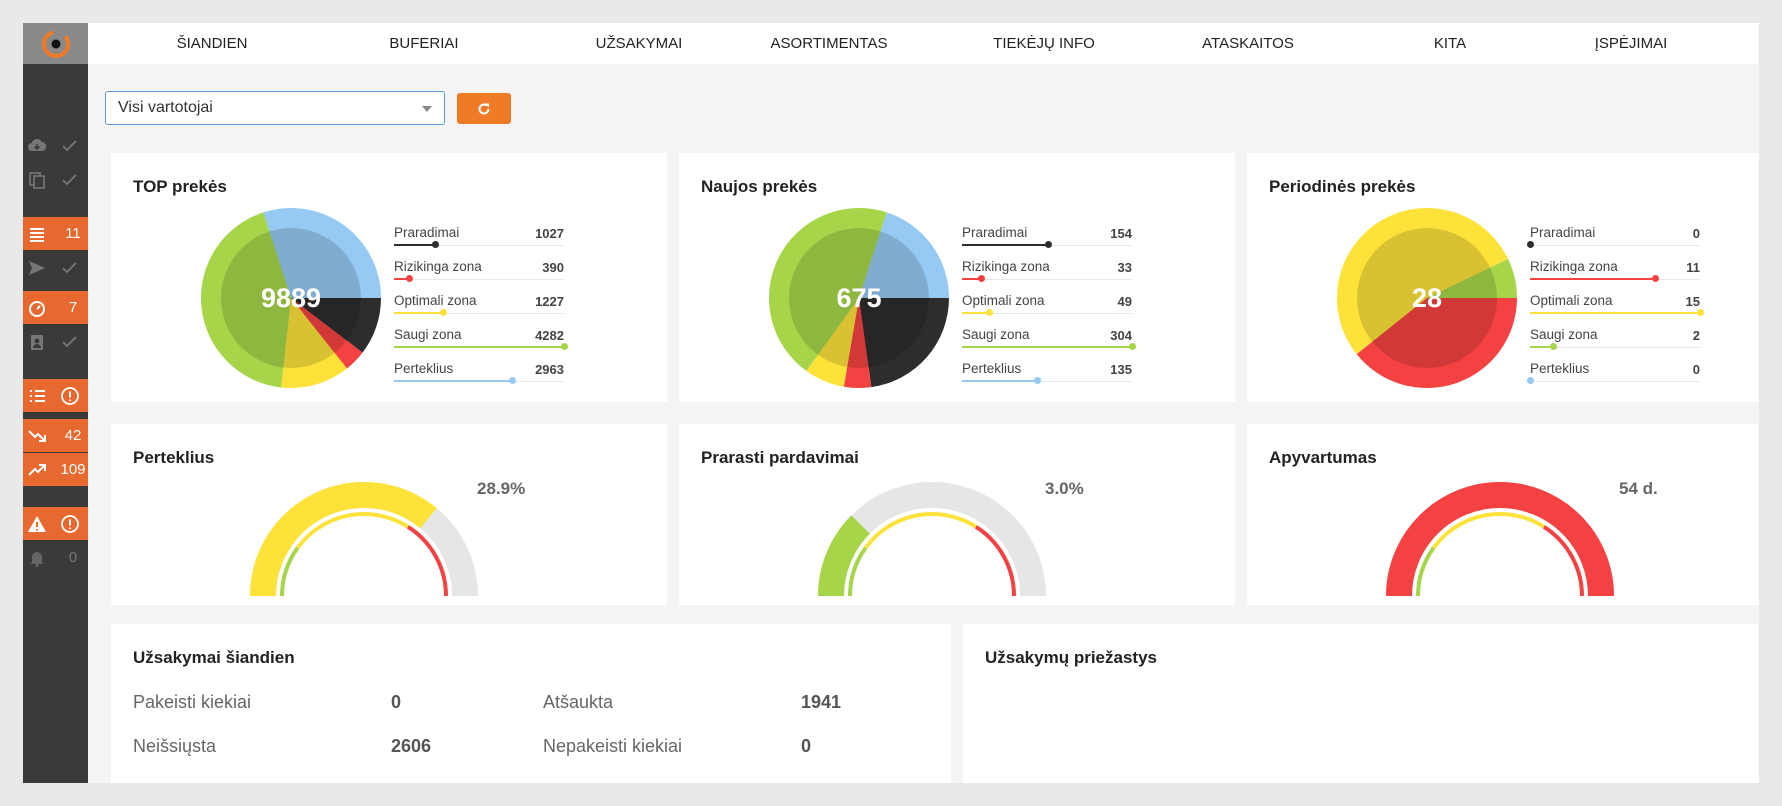 The height and width of the screenshot is (806, 1782). Describe the element at coordinates (70, 396) in the screenshot. I see `alert-circle-icon` at that location.